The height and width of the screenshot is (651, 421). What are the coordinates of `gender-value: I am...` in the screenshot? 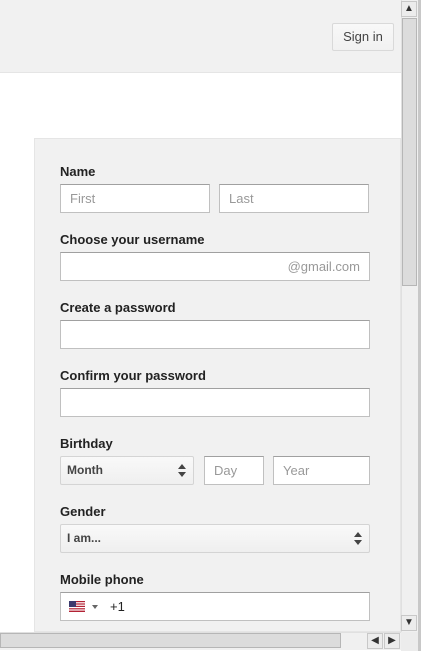 It's located at (84, 538).